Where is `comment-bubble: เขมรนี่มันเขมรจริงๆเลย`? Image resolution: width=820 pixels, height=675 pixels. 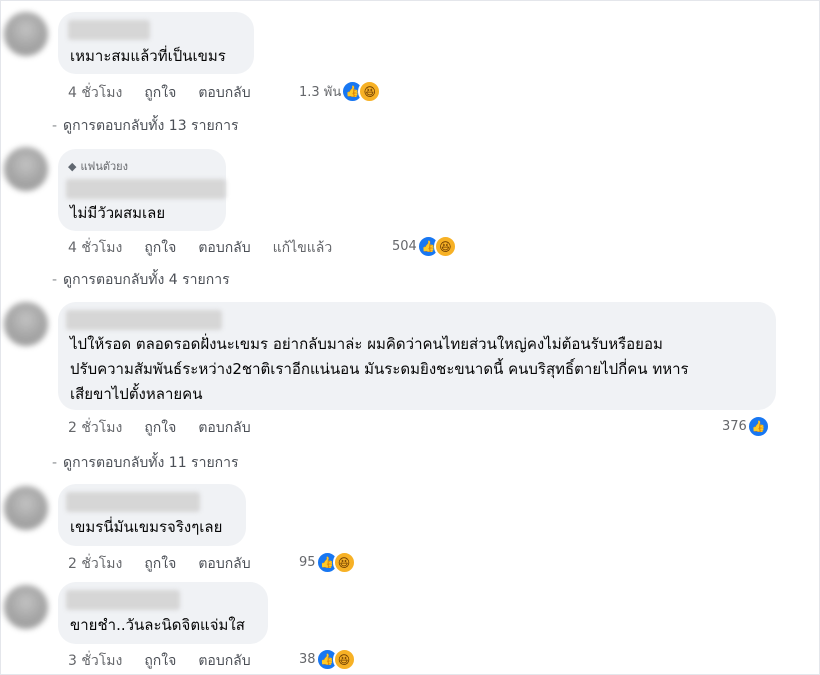
comment-bubble: เขมรนี่มันเขมรจริงๆเลย is located at coordinates (152, 515).